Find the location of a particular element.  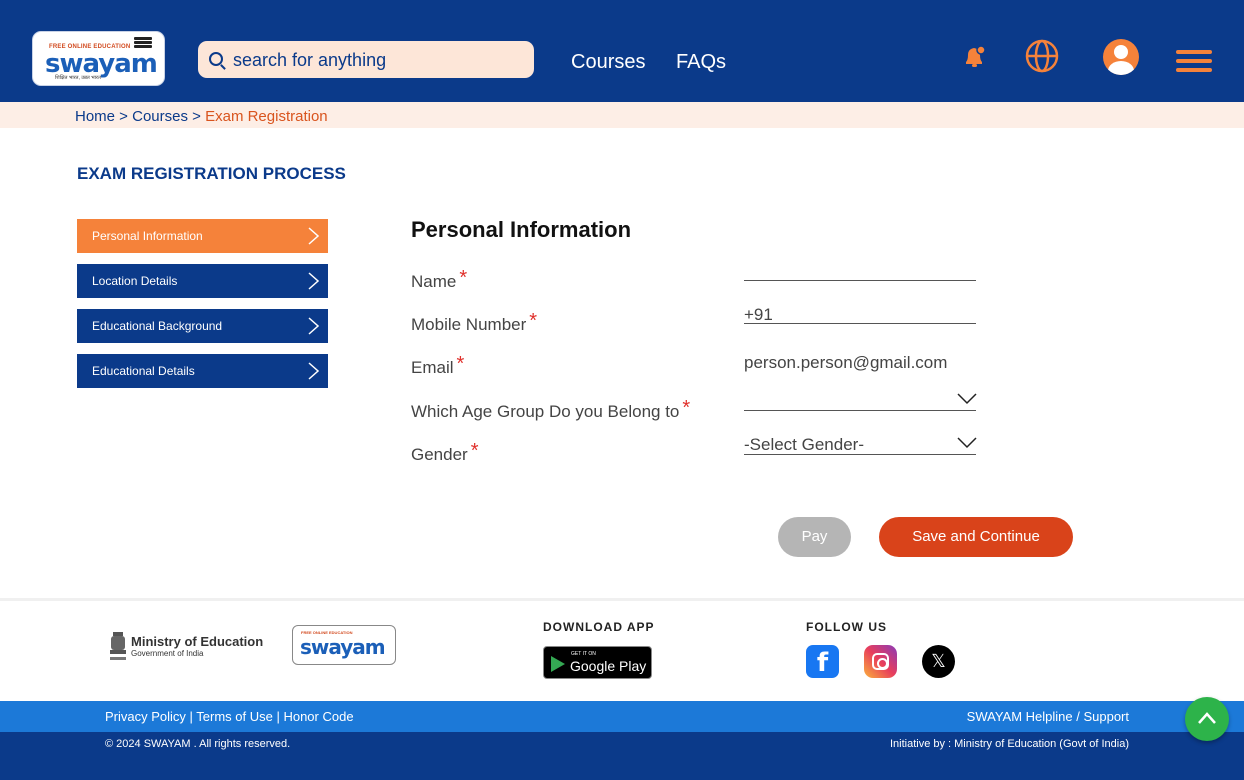

gender-select: -Select Gender- is located at coordinates (804, 445).